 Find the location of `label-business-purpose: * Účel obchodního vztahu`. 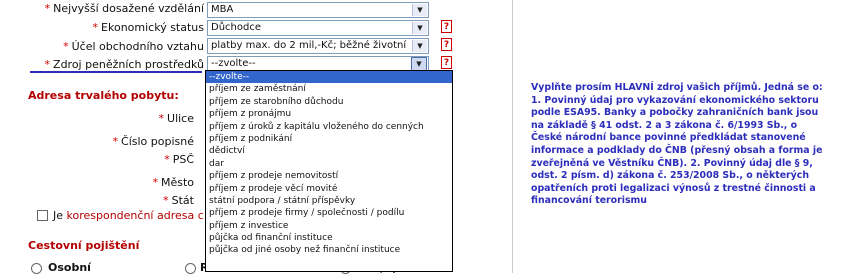

label-business-purpose: * Účel obchodního vztahu is located at coordinates (133, 46).